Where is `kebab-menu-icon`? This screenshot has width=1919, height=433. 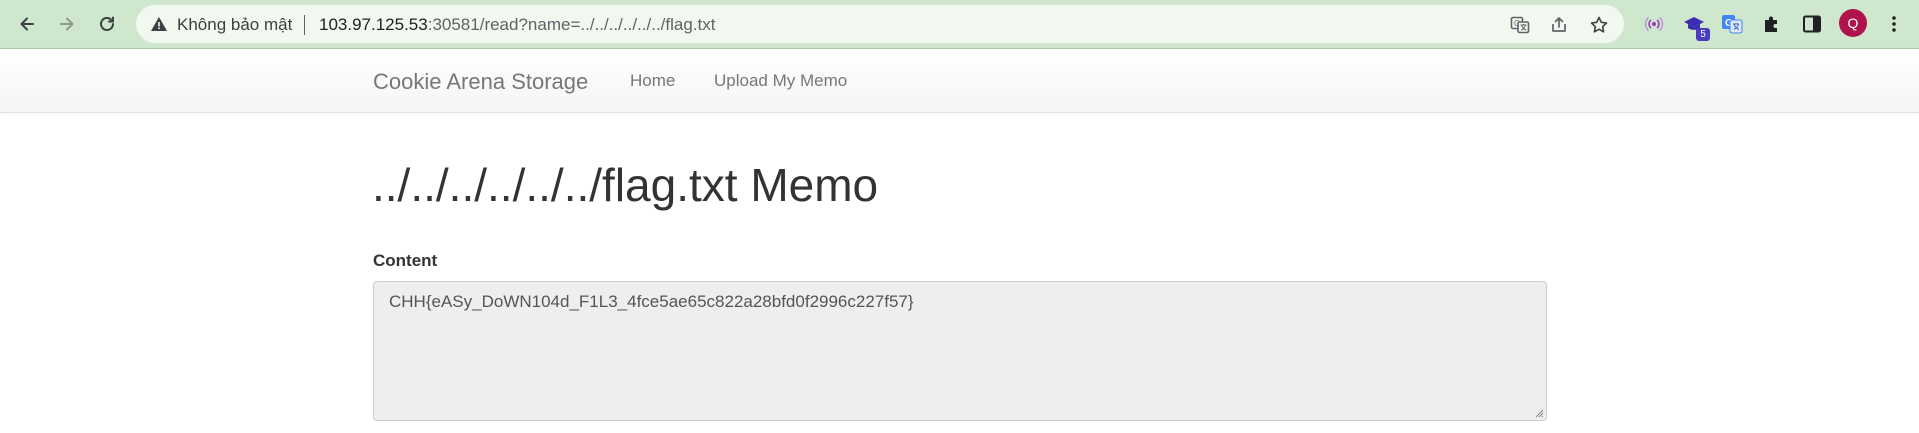
kebab-menu-icon is located at coordinates (1894, 24).